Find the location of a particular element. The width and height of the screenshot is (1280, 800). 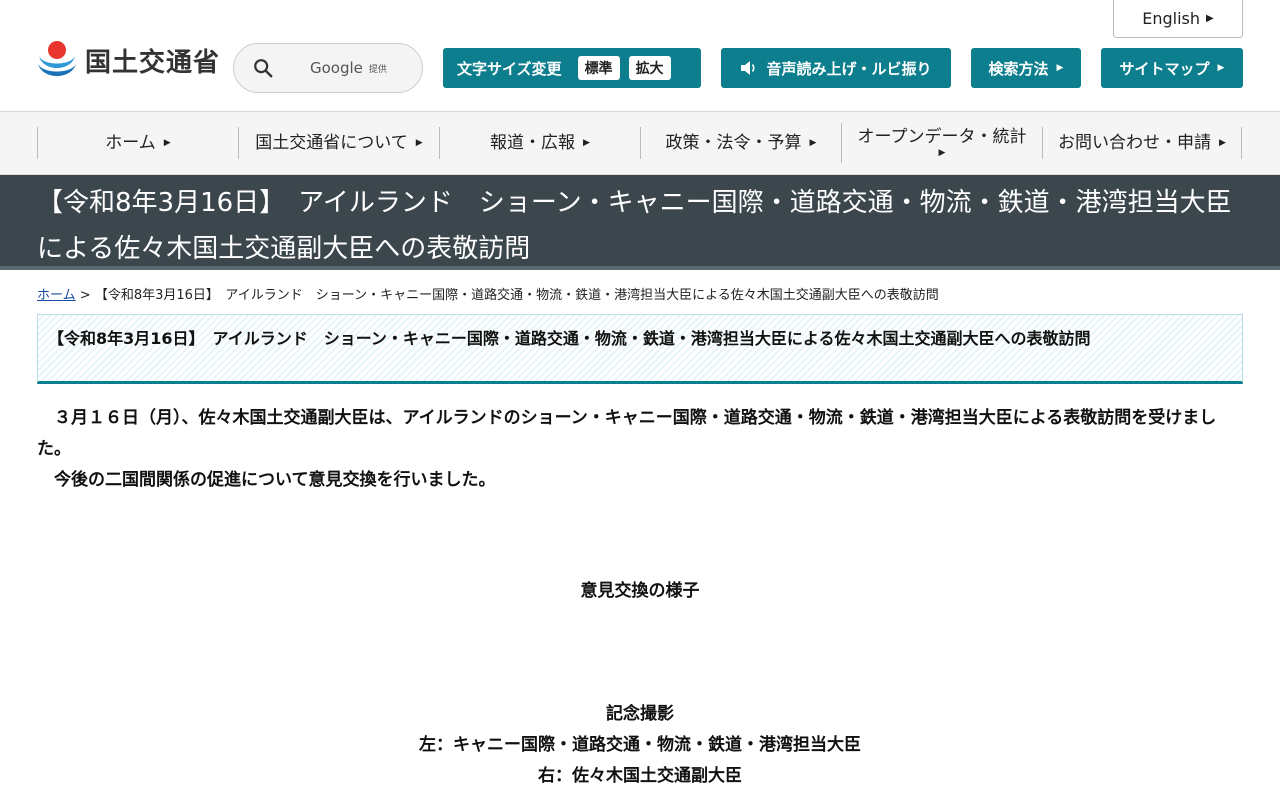

nav-item-opendata: オープンデータ・統計 ▶ is located at coordinates (941, 143).